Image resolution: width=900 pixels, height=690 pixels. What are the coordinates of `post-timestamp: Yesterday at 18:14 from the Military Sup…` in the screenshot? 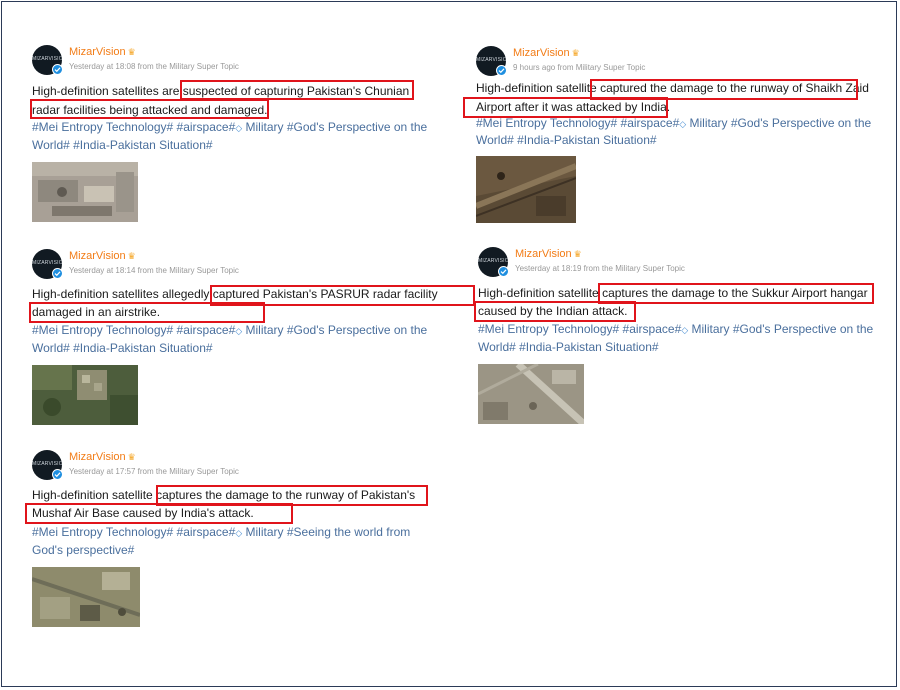 It's located at (154, 270).